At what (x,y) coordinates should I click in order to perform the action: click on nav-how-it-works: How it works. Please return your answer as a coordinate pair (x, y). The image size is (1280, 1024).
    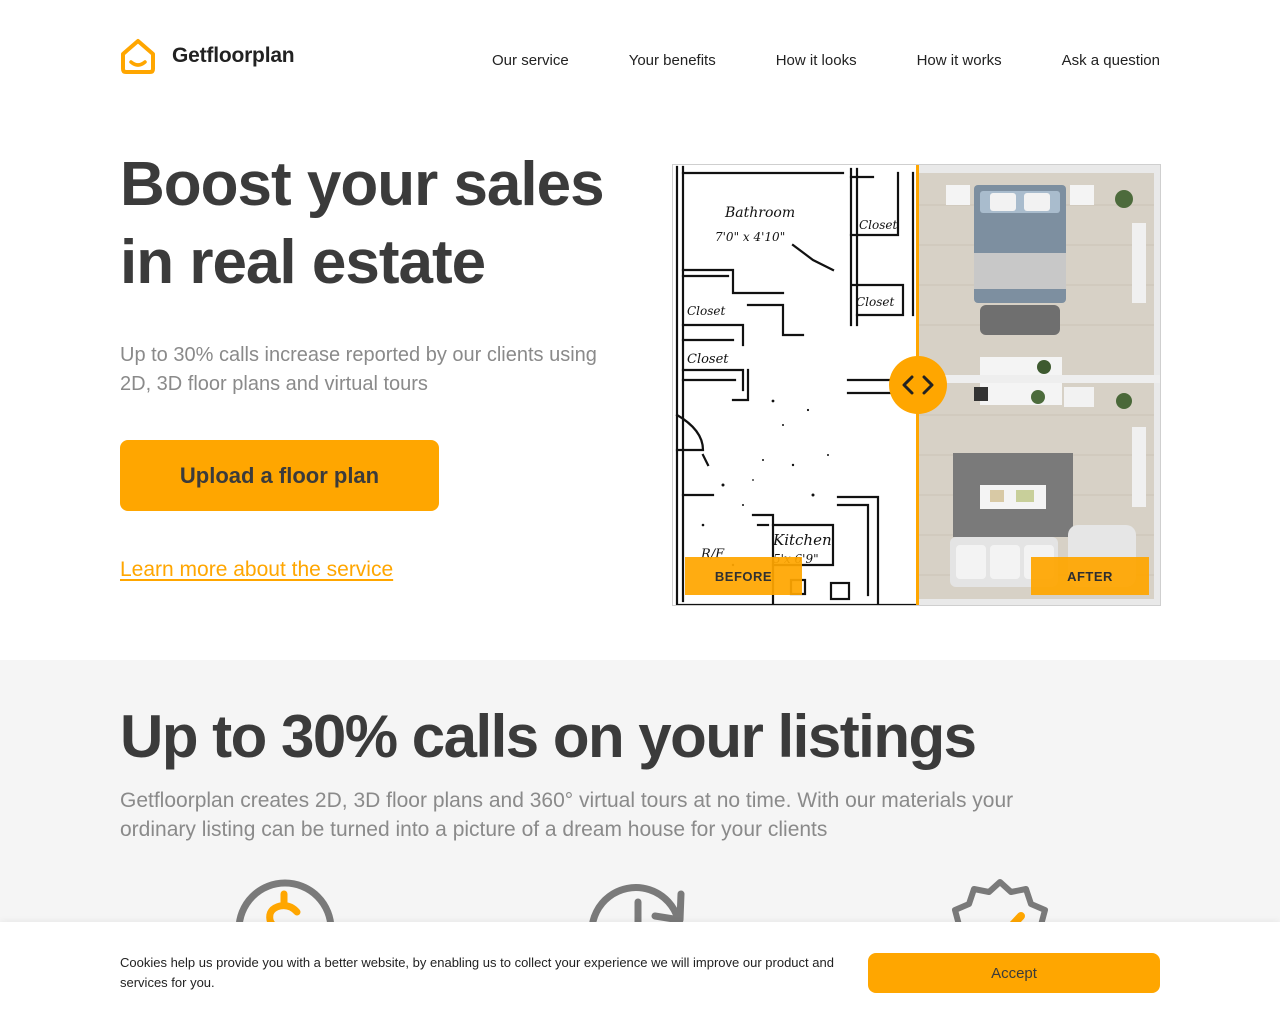
    Looking at the image, I should click on (959, 60).